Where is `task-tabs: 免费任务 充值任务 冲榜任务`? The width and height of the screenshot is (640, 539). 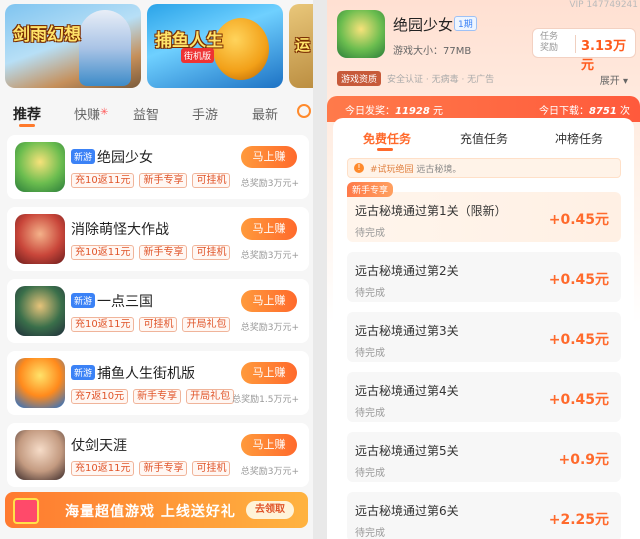
task-tabs: 免费任务 充值任务 冲榜任务 is located at coordinates (483, 135).